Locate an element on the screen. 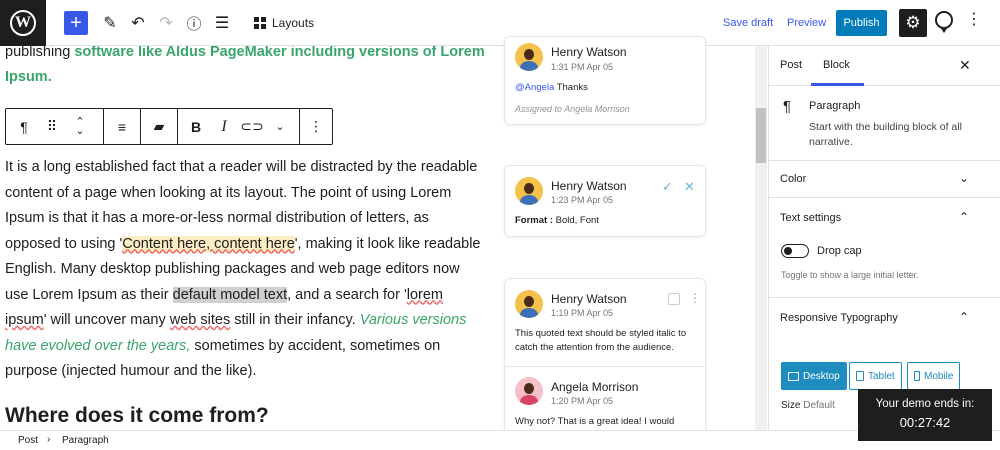 Image resolution: width=1000 pixels, height=450 pixels. drag-handle-icon: ⠿ is located at coordinates (52, 126).